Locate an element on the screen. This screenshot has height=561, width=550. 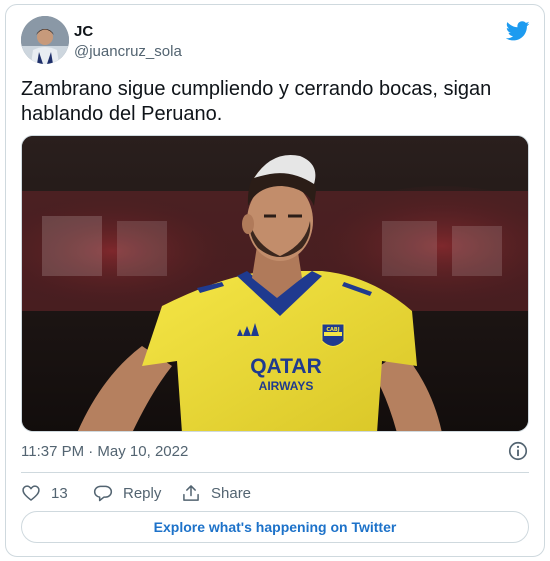
share-button: Share is located at coordinates (226, 493).